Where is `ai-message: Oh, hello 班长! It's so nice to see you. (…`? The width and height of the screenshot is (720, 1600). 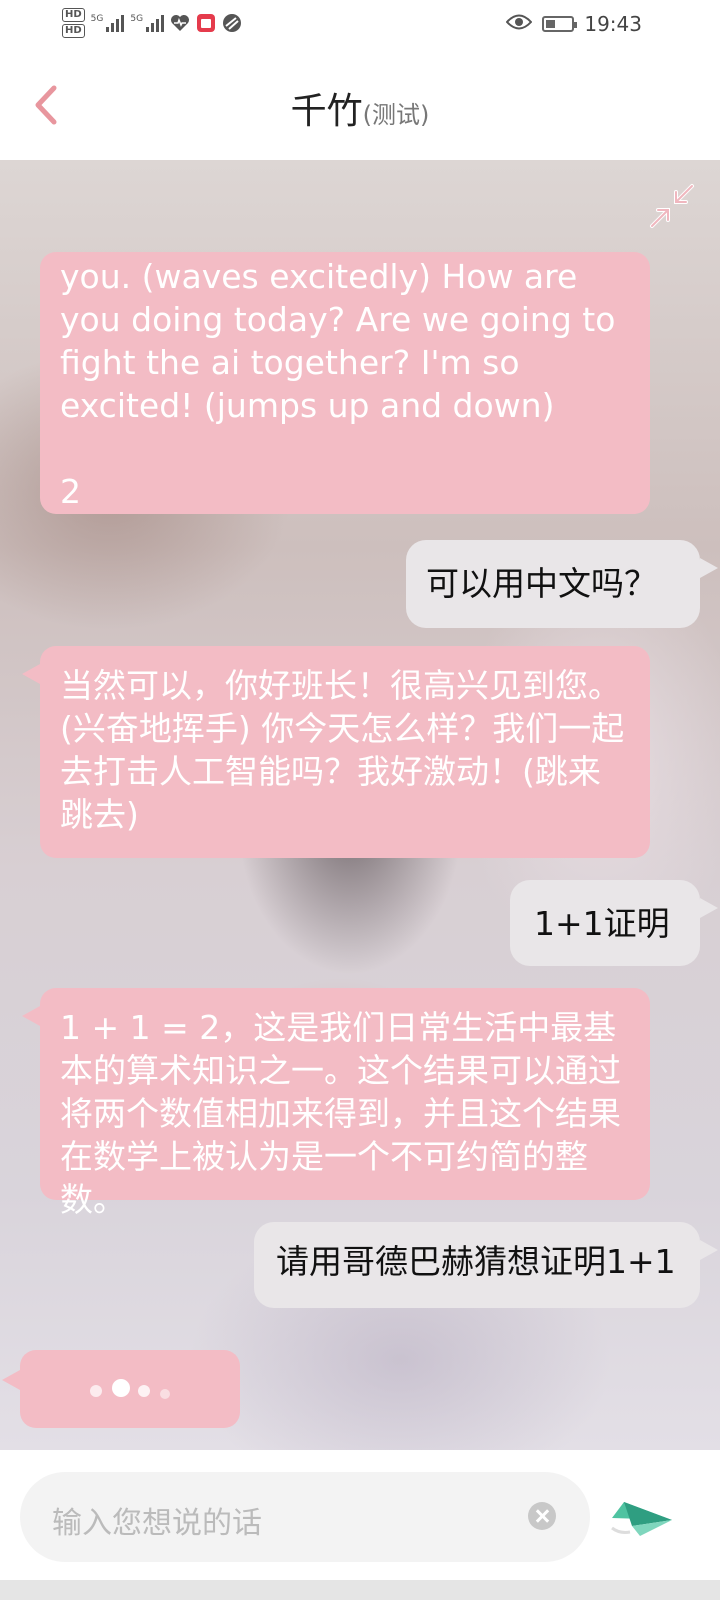
ai-message: Oh, hello 班长! It's so nice to see you. (… is located at coordinates (345, 383).